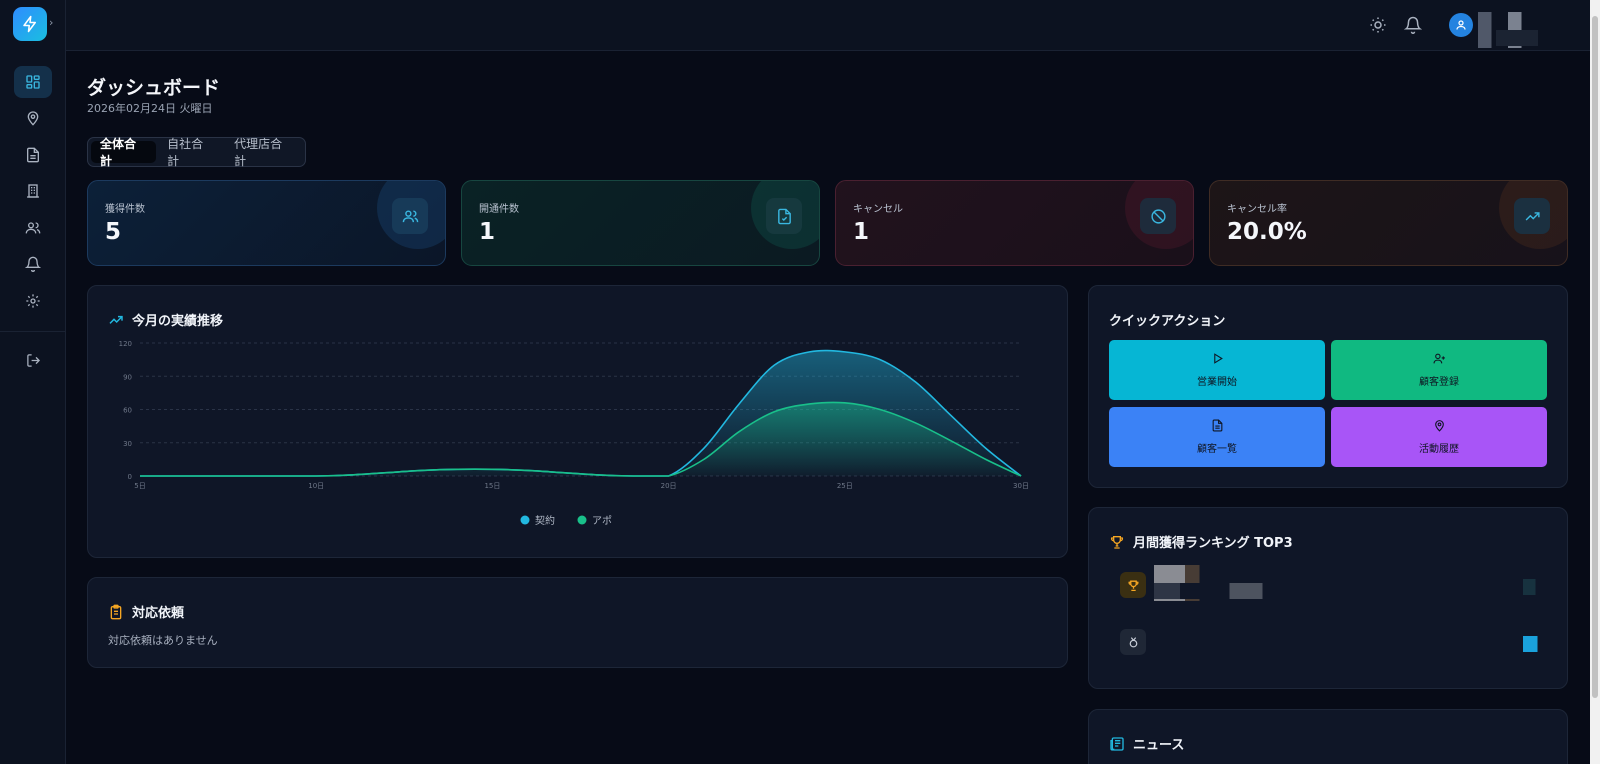 This screenshot has width=1600, height=764. Describe the element at coordinates (1021, 486) in the screenshot. I see `x-tick-label: 30日` at that location.